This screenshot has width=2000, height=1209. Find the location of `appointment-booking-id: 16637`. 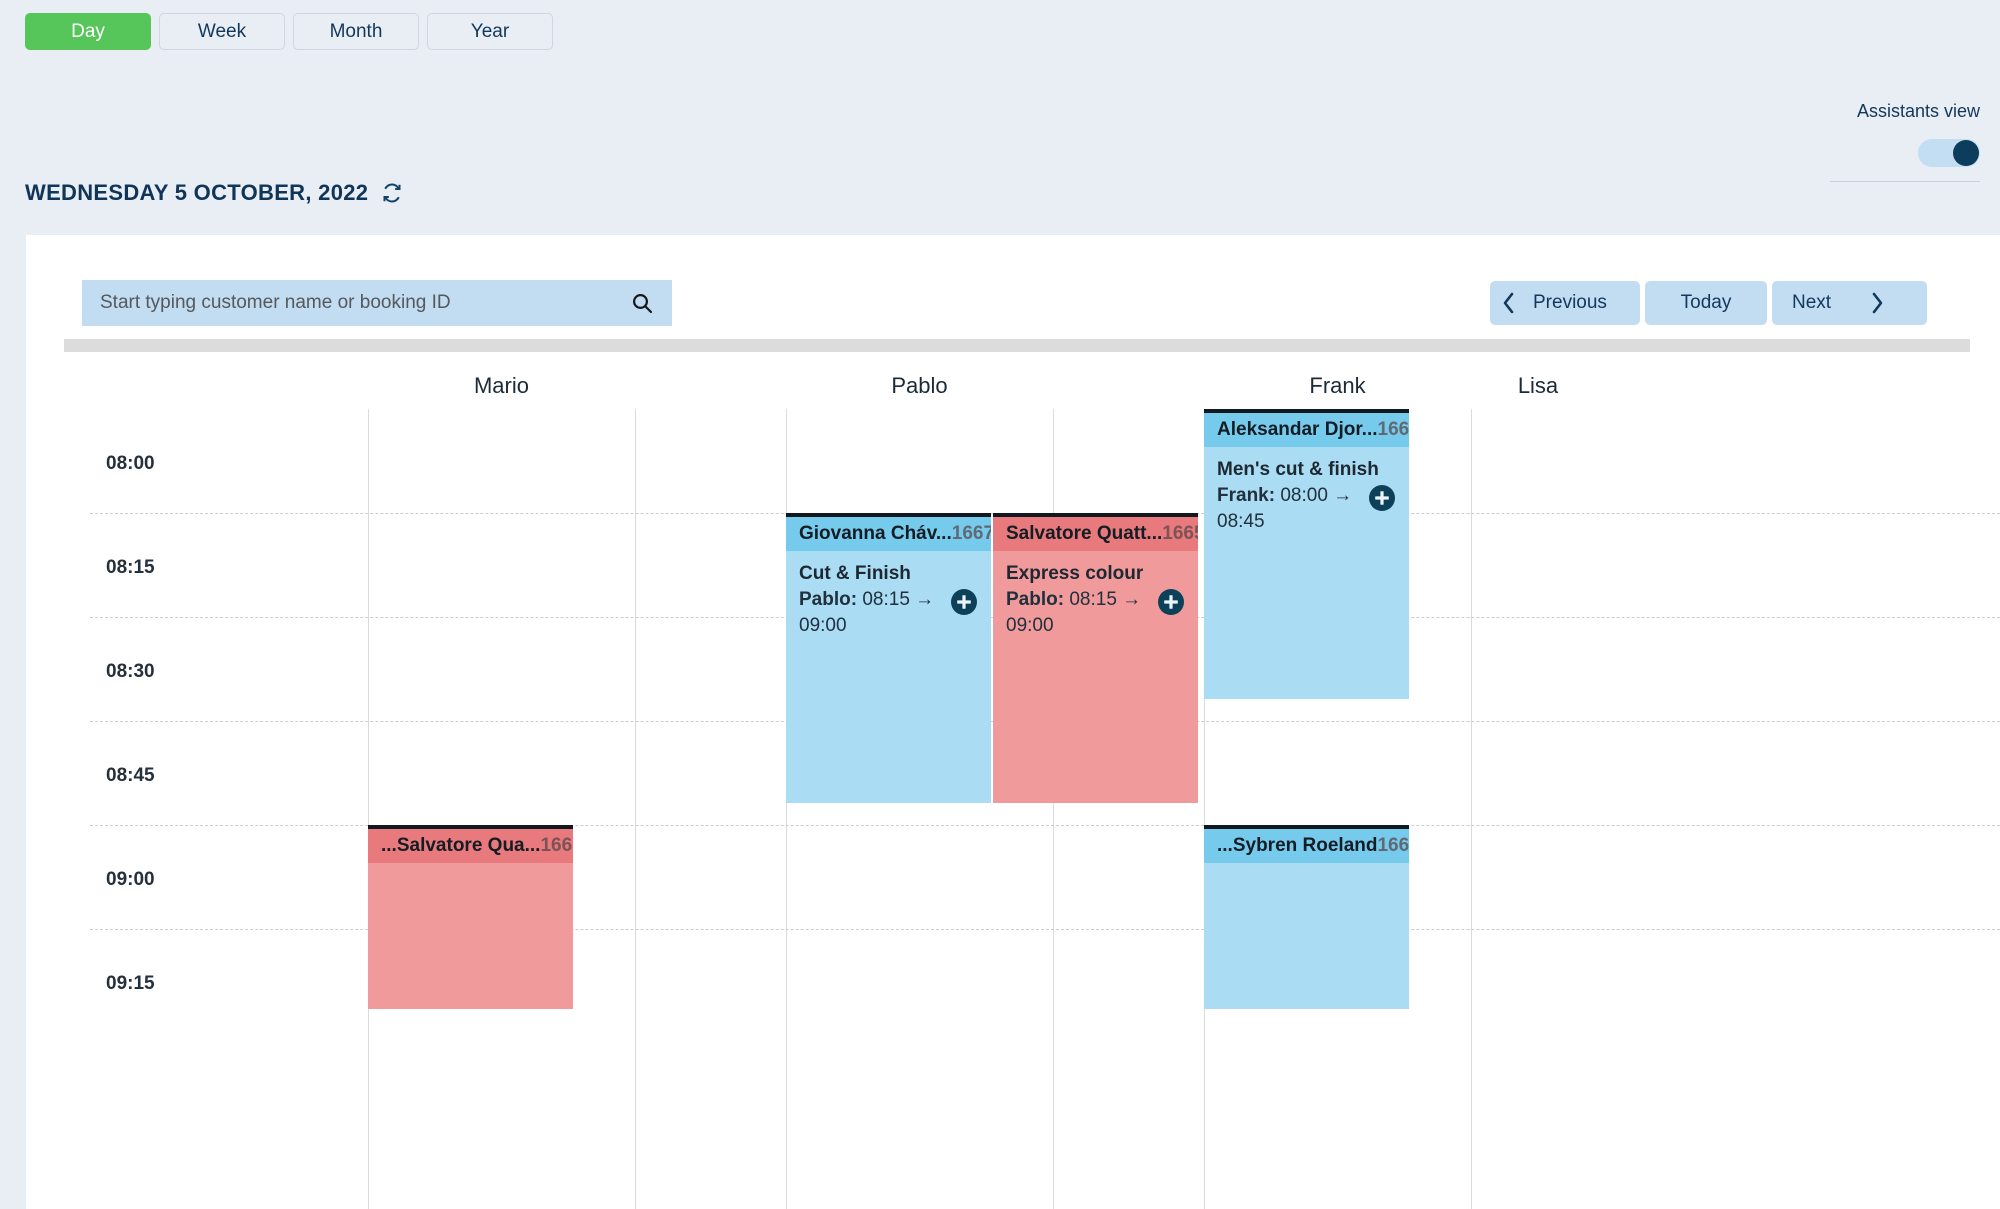

appointment-booking-id: 16637 is located at coordinates (1393, 429).